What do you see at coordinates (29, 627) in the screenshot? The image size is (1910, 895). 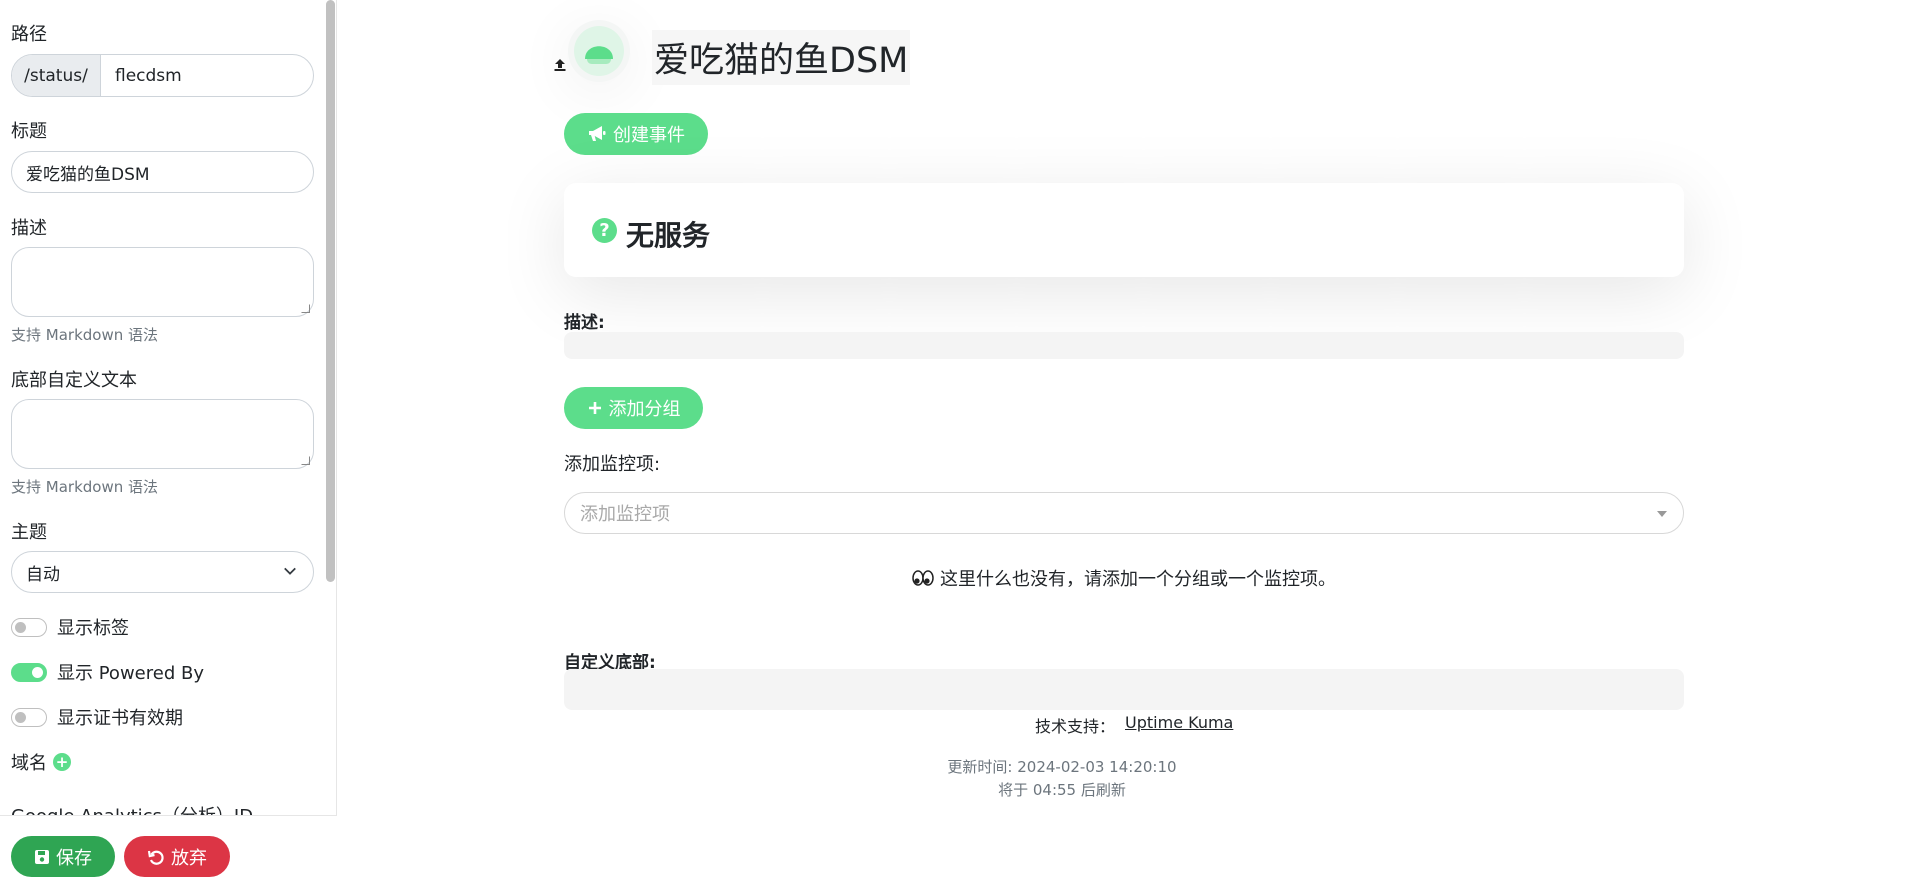 I see `show-tags-switch` at bounding box center [29, 627].